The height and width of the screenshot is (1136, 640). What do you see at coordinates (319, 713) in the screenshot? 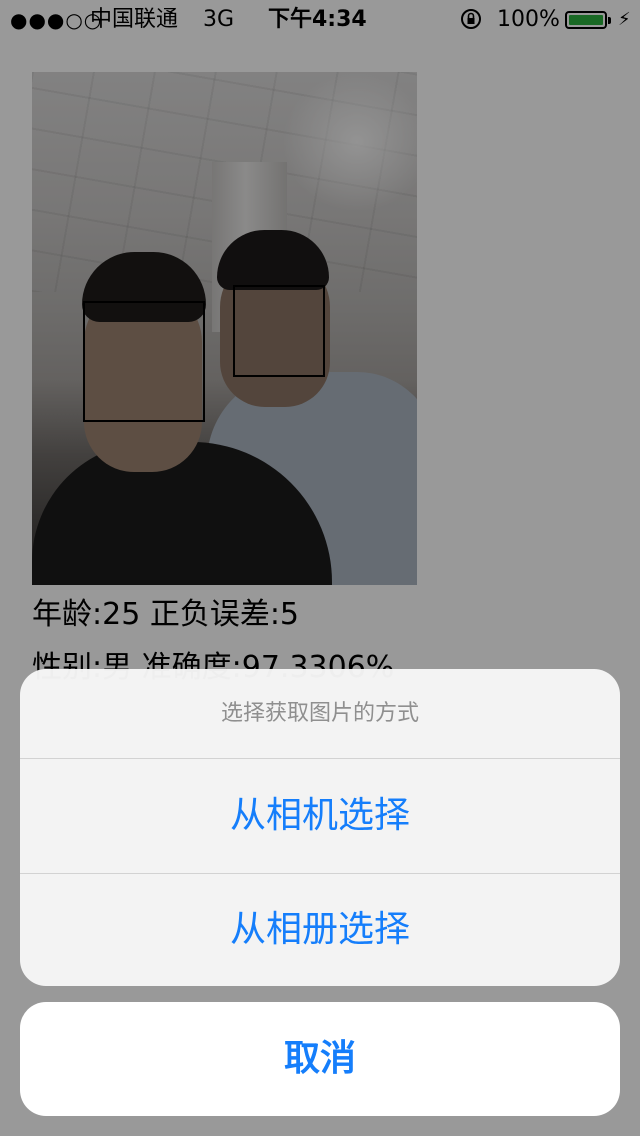
I see `action-sheet-title: 选择获取图片的方式` at bounding box center [319, 713].